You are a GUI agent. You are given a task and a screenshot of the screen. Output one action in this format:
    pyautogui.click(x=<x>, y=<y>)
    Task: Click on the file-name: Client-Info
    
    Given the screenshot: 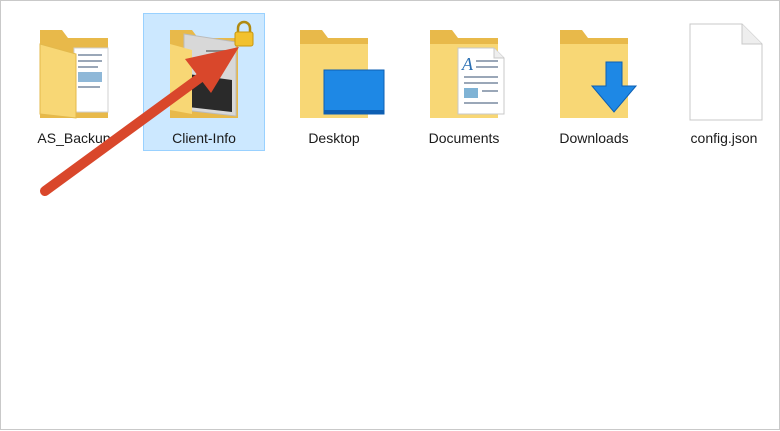 What is the action you would take?
    pyautogui.click(x=204, y=138)
    